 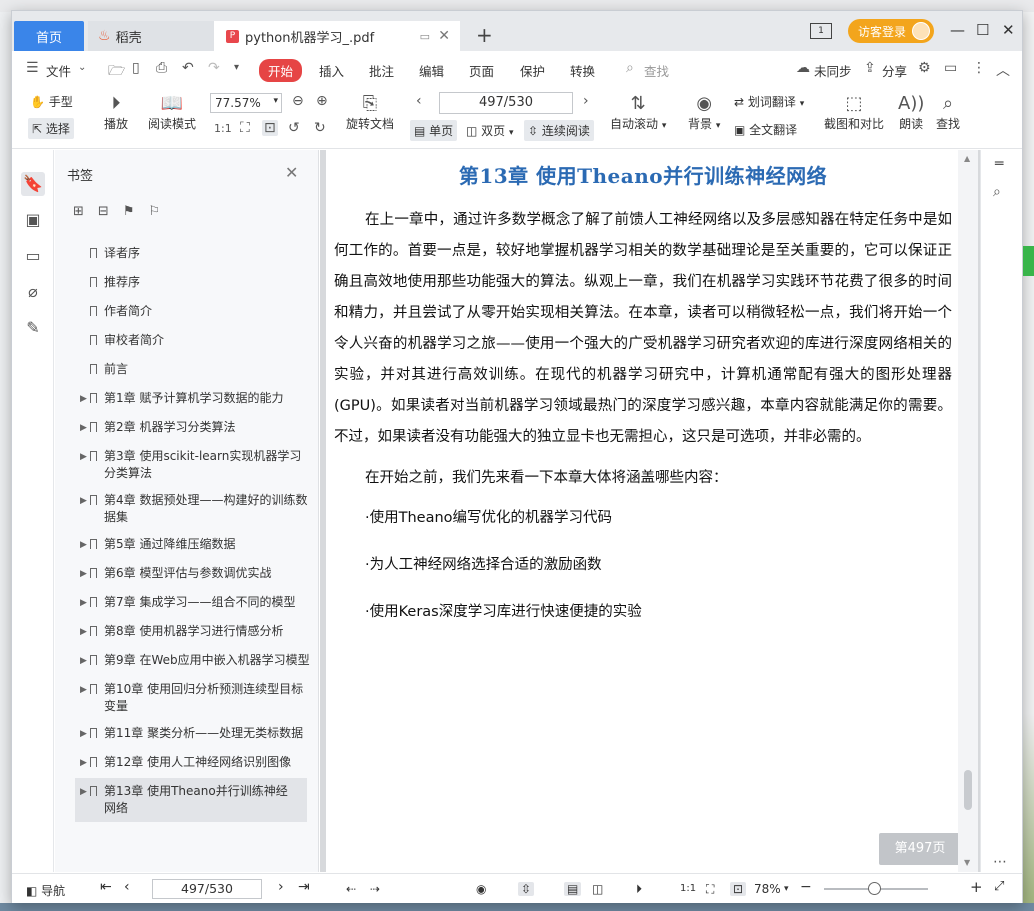 What do you see at coordinates (187, 465) in the screenshot?
I see `bookmark-item: ▶ 第3章 使用scikit-learn实现机器学习分类算法` at bounding box center [187, 465].